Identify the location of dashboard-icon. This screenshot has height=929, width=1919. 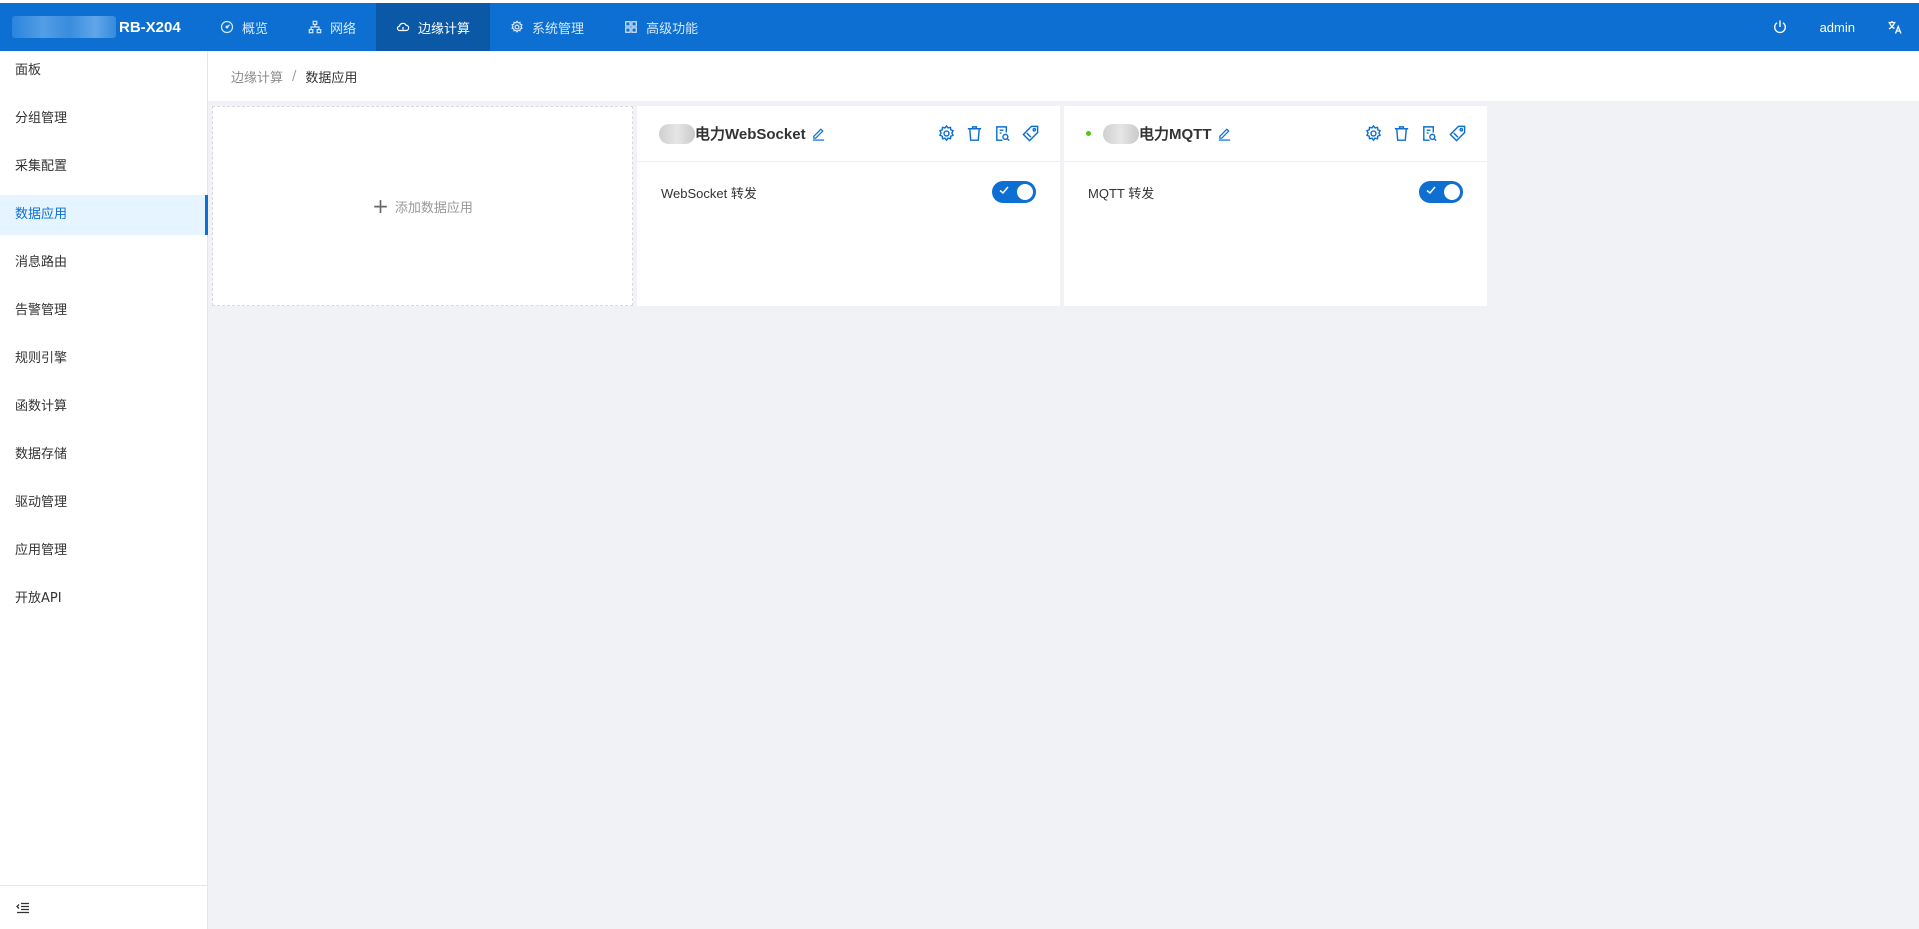
(227, 27).